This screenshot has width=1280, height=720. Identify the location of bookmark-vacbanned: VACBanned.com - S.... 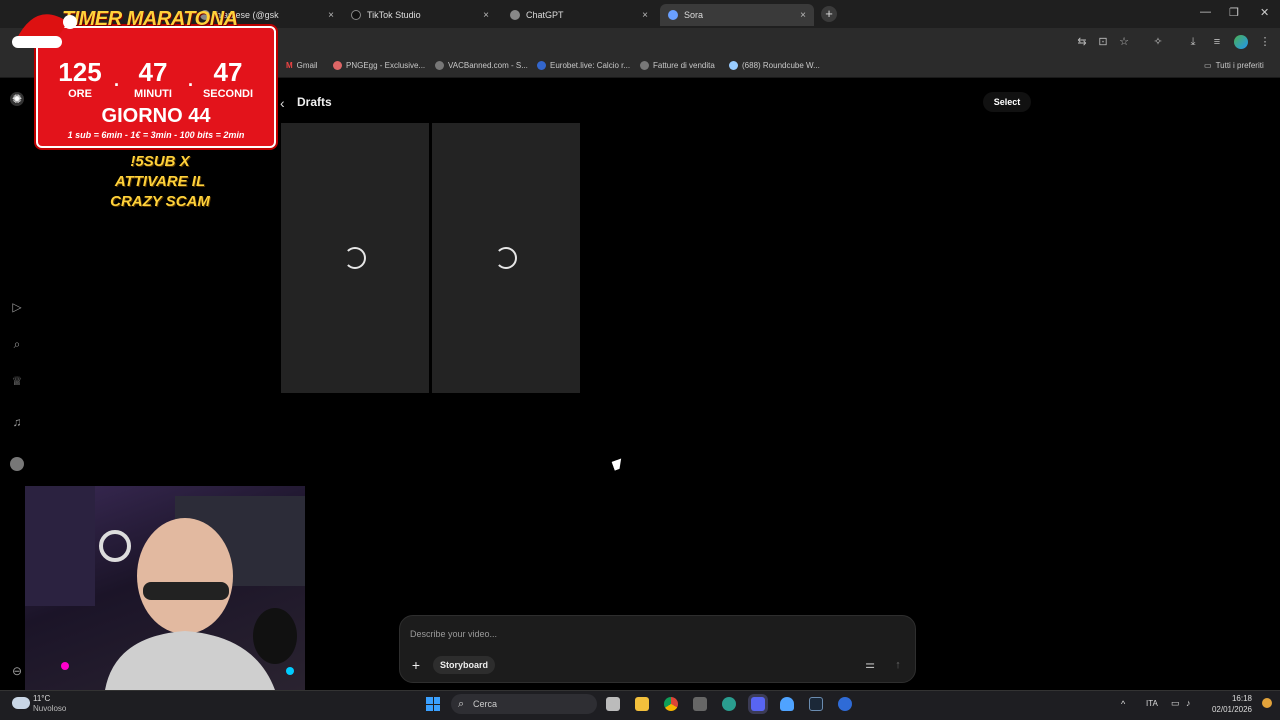
(481, 65).